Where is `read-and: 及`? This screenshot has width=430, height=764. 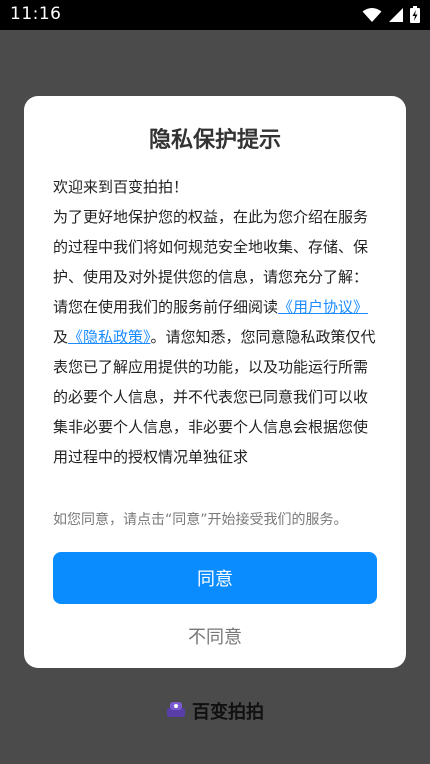 read-and: 及 is located at coordinates (61, 337).